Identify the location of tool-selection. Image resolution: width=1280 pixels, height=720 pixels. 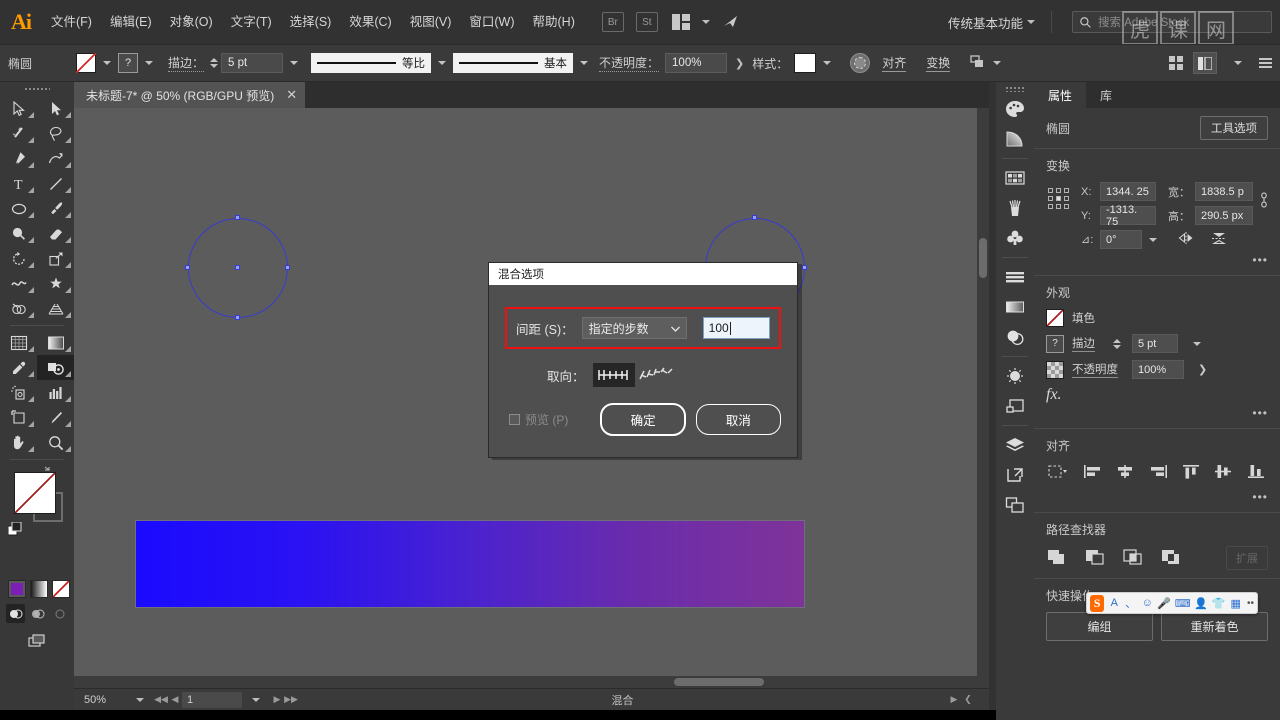
(18, 108).